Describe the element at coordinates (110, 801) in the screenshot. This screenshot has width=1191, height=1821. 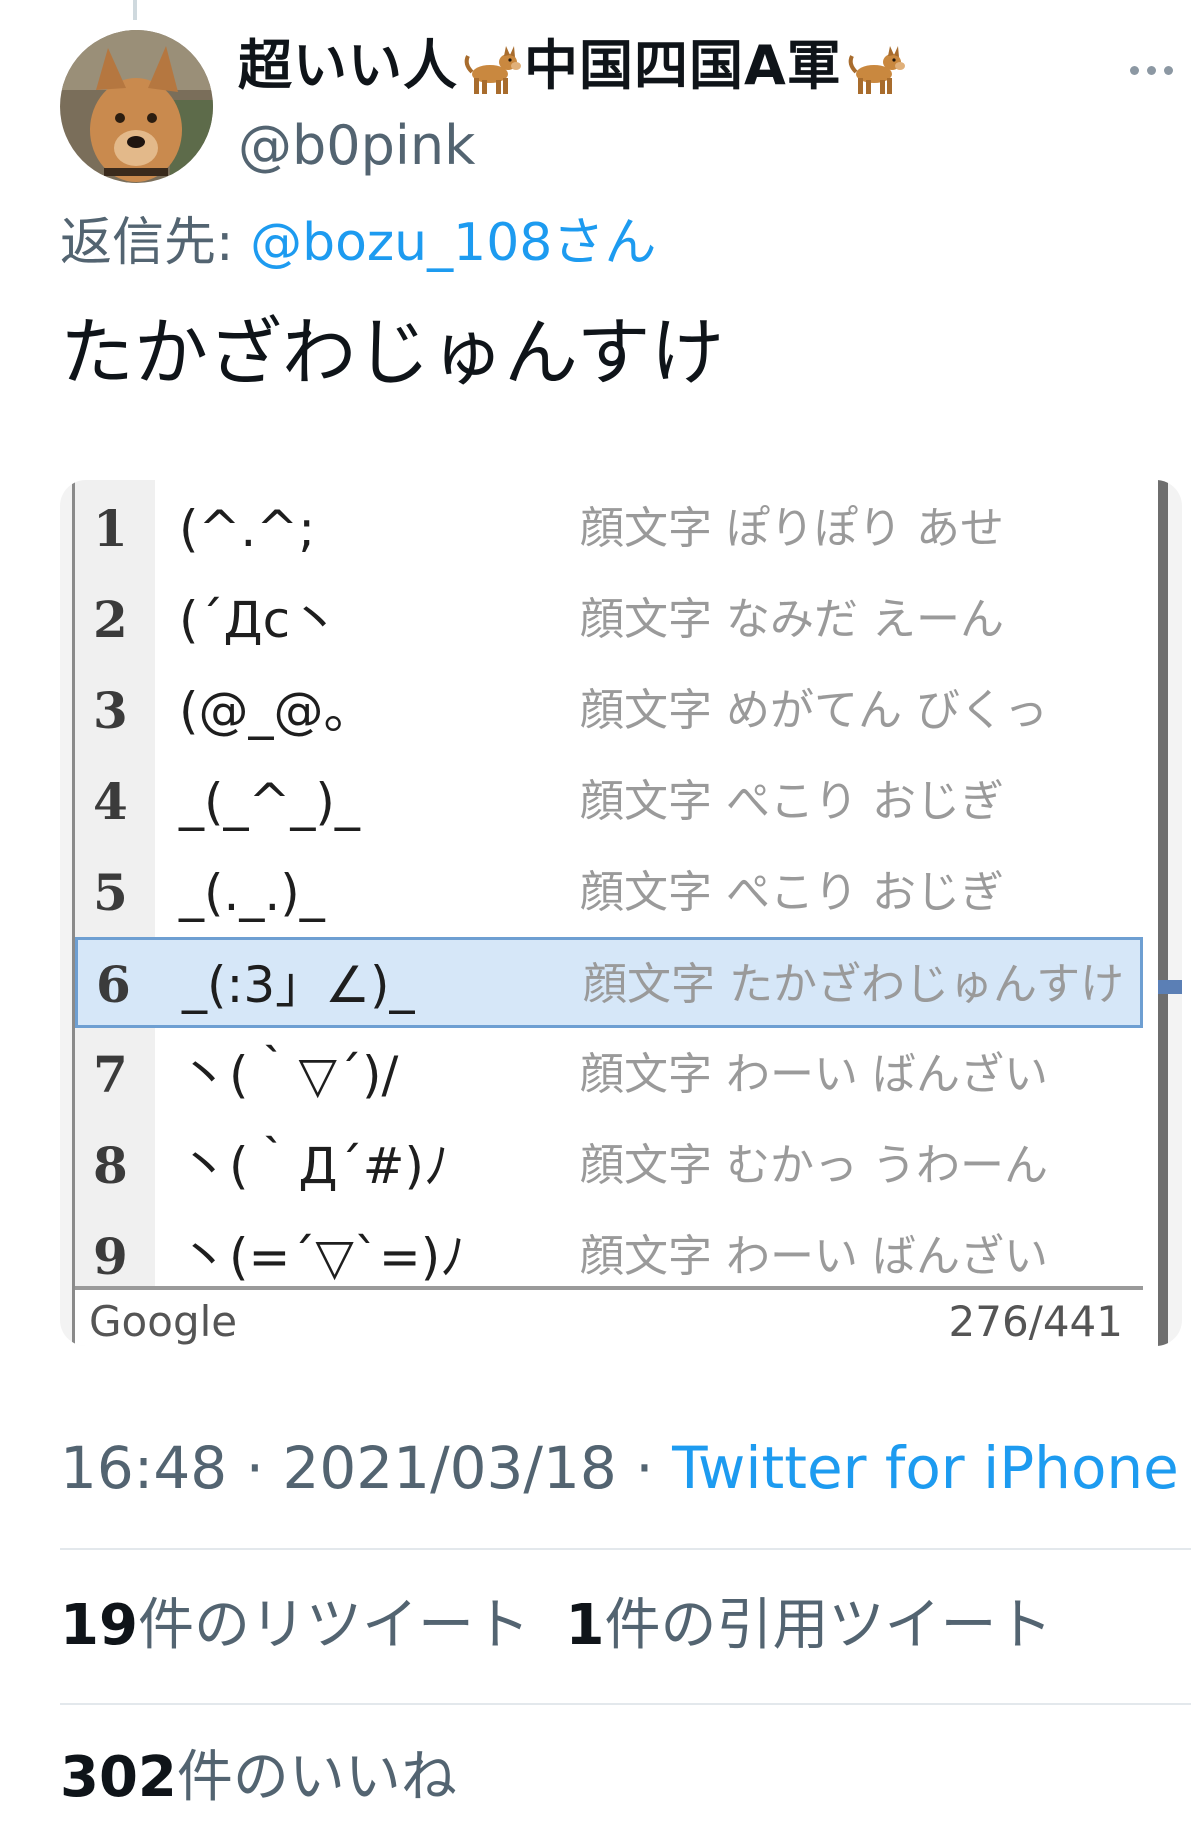
I see `ime-candidate-number: 4` at that location.